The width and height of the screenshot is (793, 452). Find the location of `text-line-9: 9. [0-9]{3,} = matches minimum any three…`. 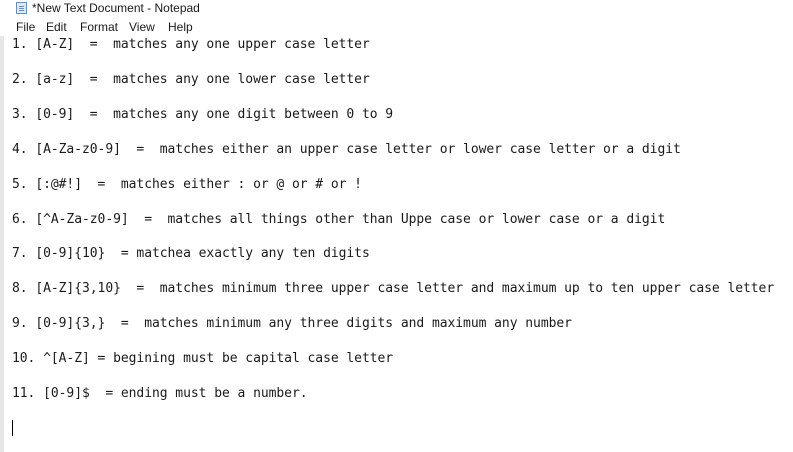

text-line-9: 9. [0-9]{3,} = matches minimum any three… is located at coordinates (292, 323).